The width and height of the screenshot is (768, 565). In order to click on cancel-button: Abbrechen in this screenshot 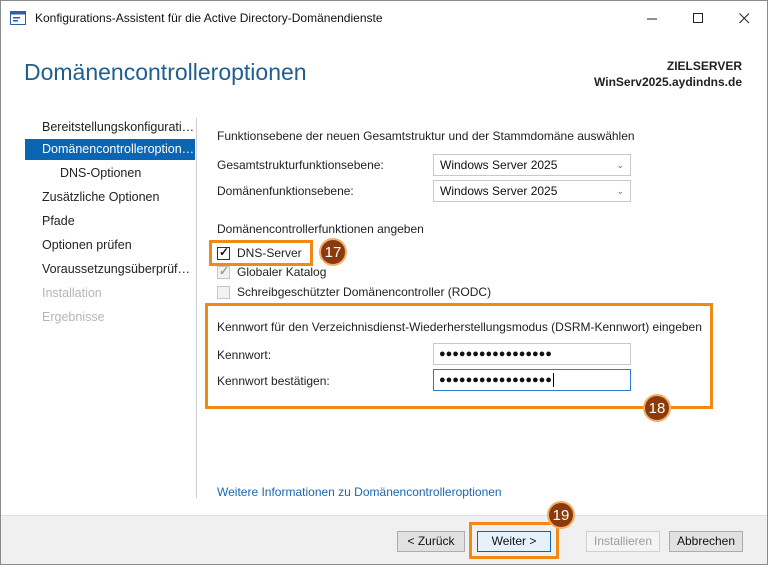, I will do `click(706, 541)`.